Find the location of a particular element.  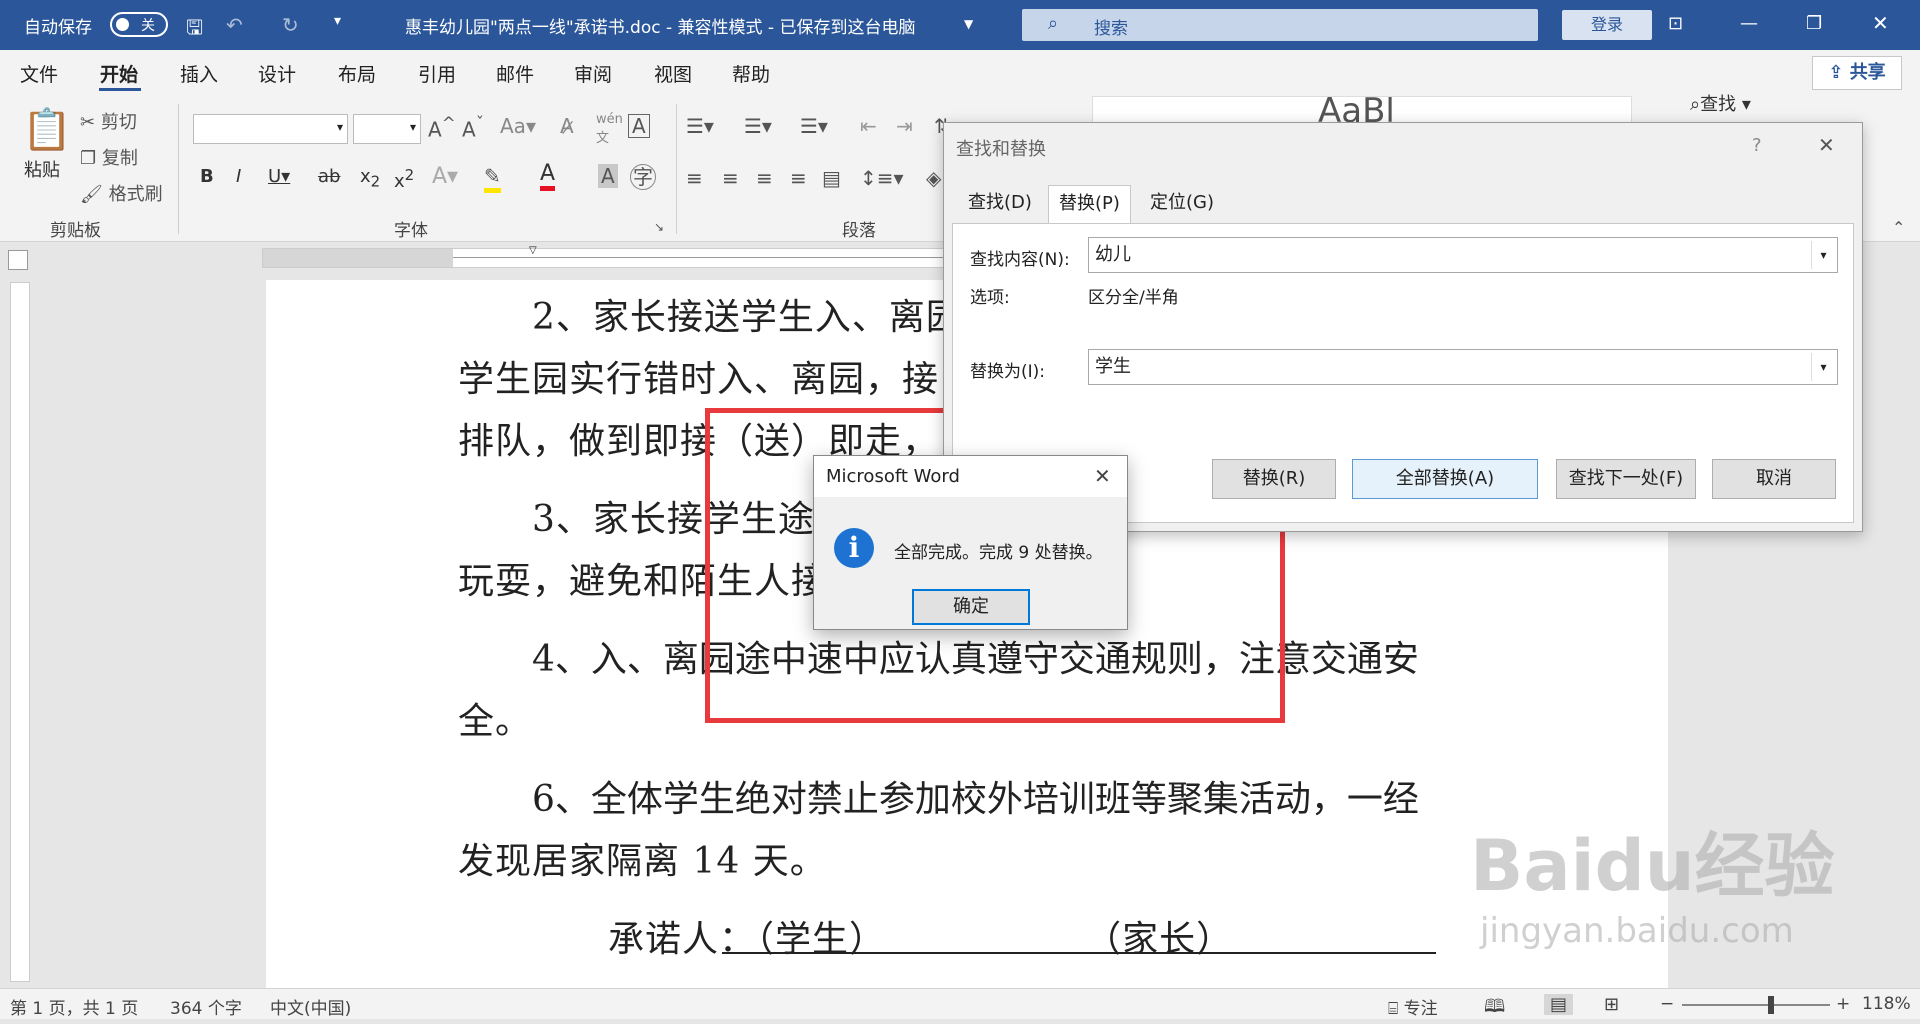

font-size-select: ▾ is located at coordinates (387, 129).